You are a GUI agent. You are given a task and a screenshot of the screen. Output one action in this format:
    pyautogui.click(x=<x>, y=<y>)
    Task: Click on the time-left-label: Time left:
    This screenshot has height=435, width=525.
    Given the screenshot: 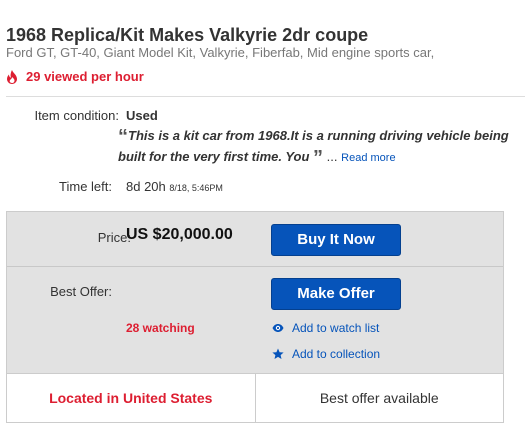 What is the action you would take?
    pyautogui.click(x=85, y=186)
    